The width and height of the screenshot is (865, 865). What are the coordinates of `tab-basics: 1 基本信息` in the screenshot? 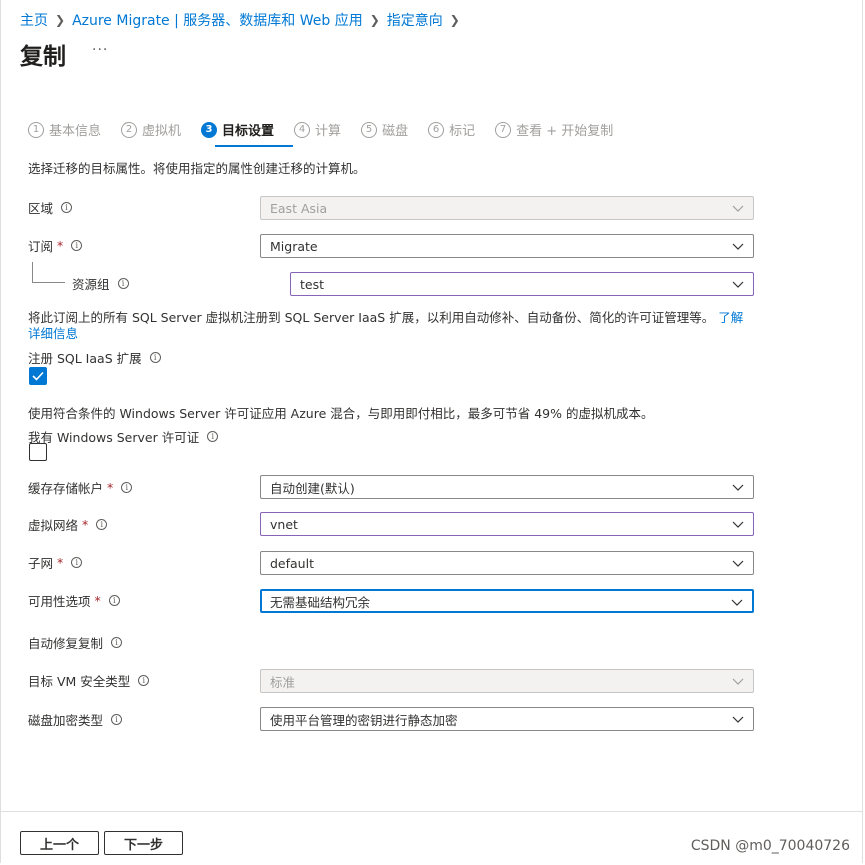 It's located at (64, 129).